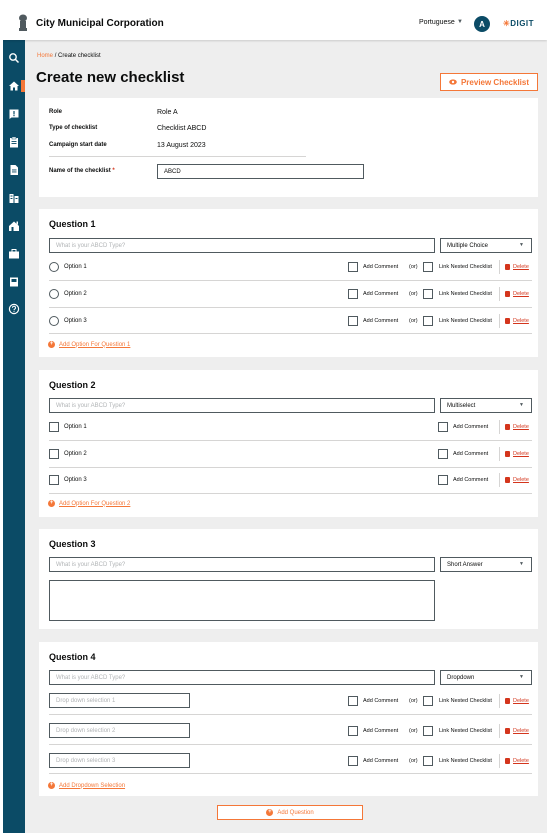 The width and height of the screenshot is (550, 836). I want to click on question-2-type-select: Multiselect ▼, so click(486, 405).